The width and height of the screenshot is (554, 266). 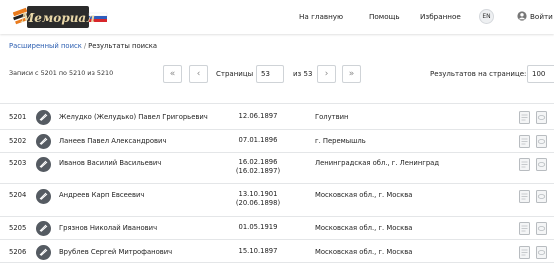 I want to click on breadcrumb-current: Результаты поиска, so click(x=123, y=46).